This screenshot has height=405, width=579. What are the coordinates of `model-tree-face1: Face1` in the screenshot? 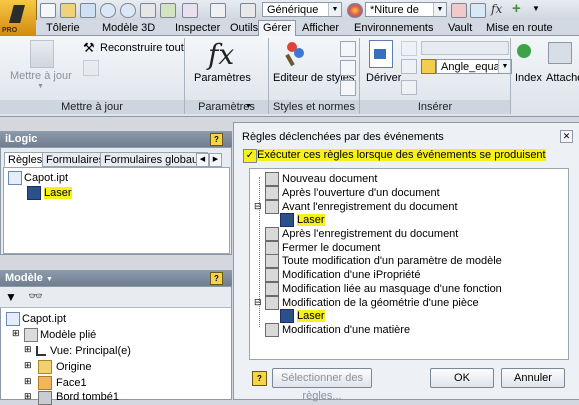 It's located at (71, 383).